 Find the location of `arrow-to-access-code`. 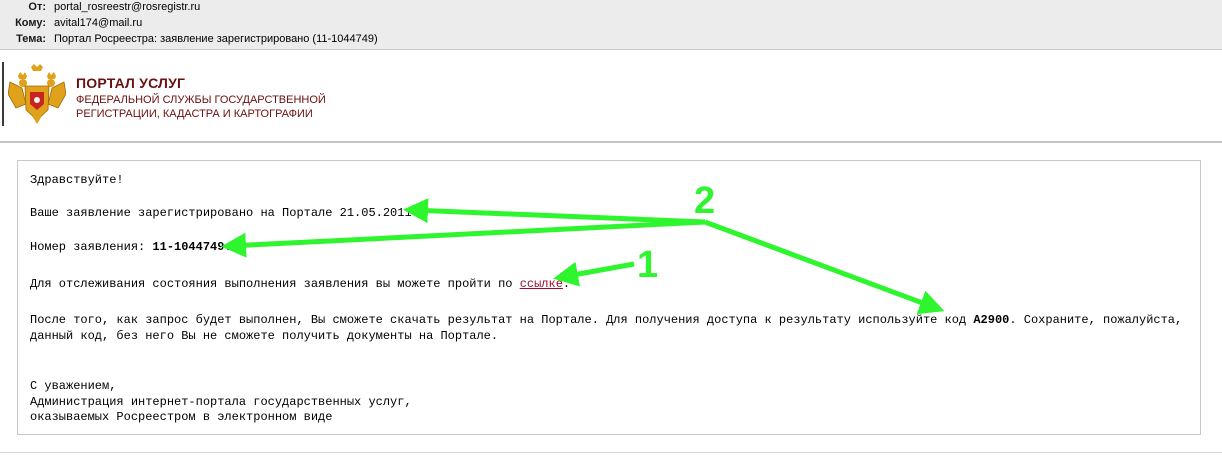

arrow-to-access-code is located at coordinates (824, 267).